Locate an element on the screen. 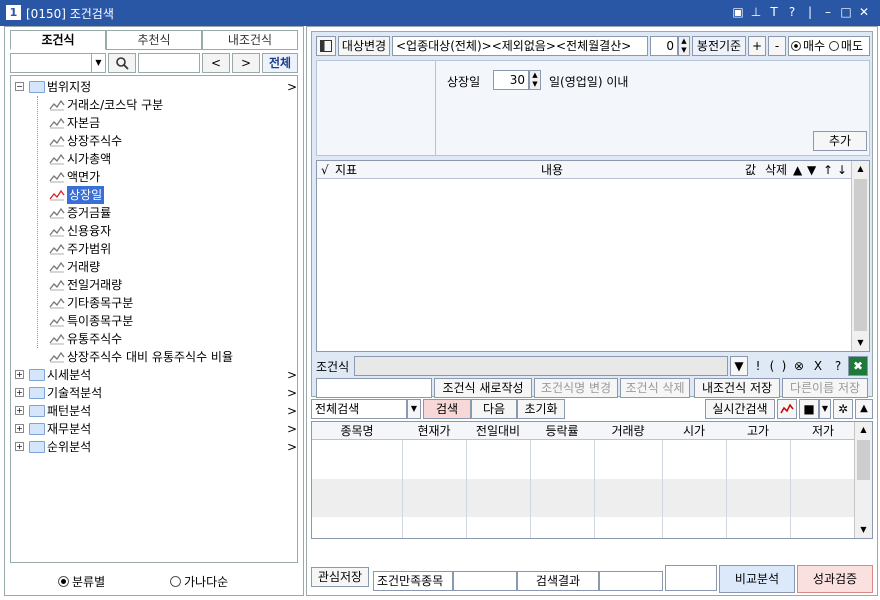 Image resolution: width=880 pixels, height=600 pixels. minimize-icon: – is located at coordinates (828, 12).